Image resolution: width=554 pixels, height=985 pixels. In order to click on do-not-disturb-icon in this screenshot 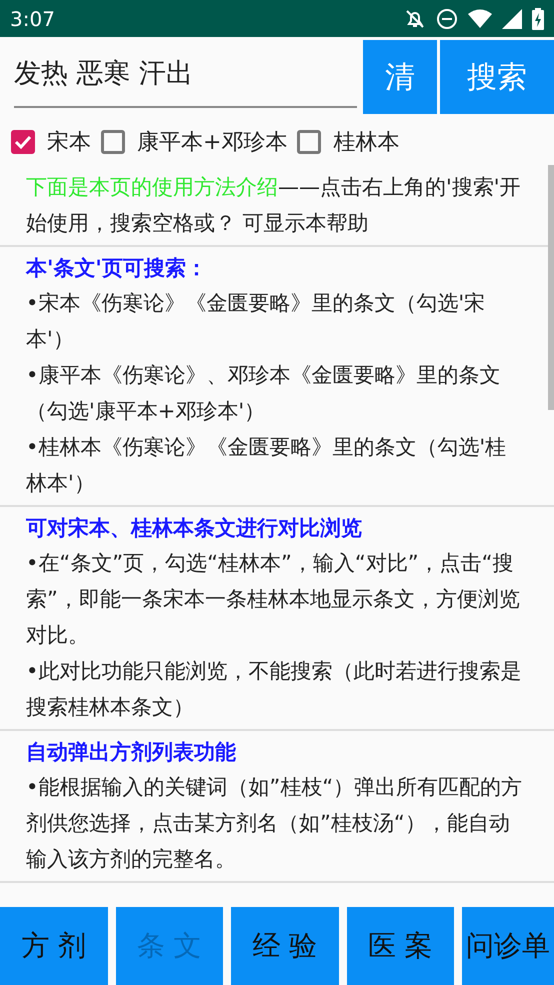, I will do `click(447, 19)`.